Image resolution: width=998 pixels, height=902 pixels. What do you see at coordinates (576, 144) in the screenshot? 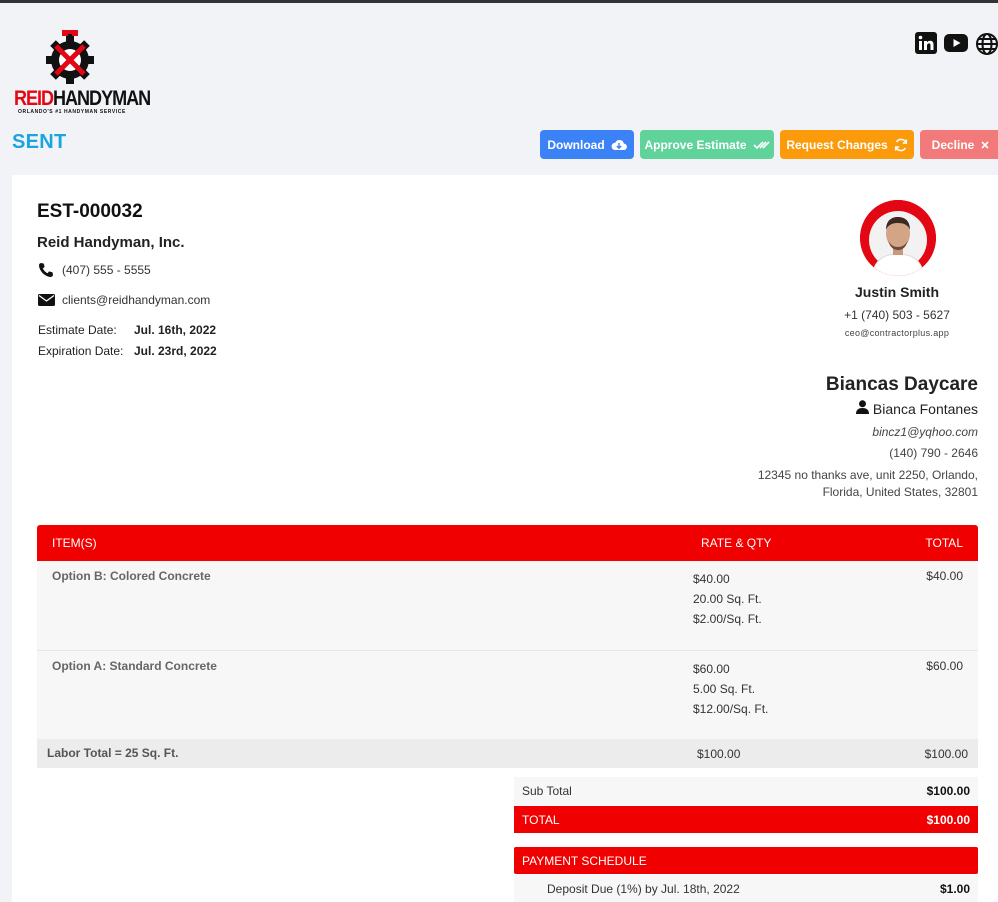
I see `download-label: Download` at bounding box center [576, 144].